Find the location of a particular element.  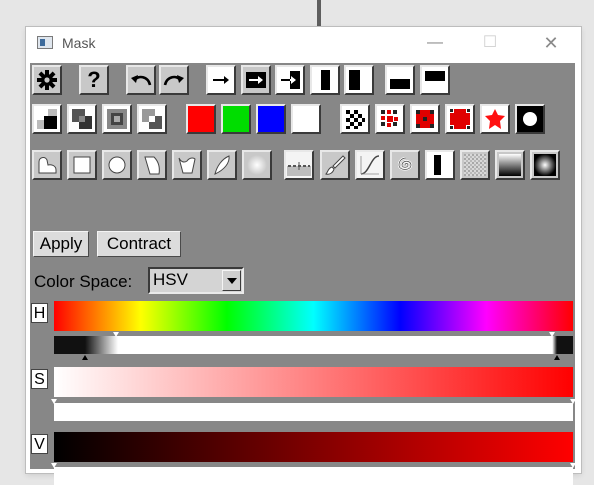

pattern-red-dots-1-button is located at coordinates (390, 119).